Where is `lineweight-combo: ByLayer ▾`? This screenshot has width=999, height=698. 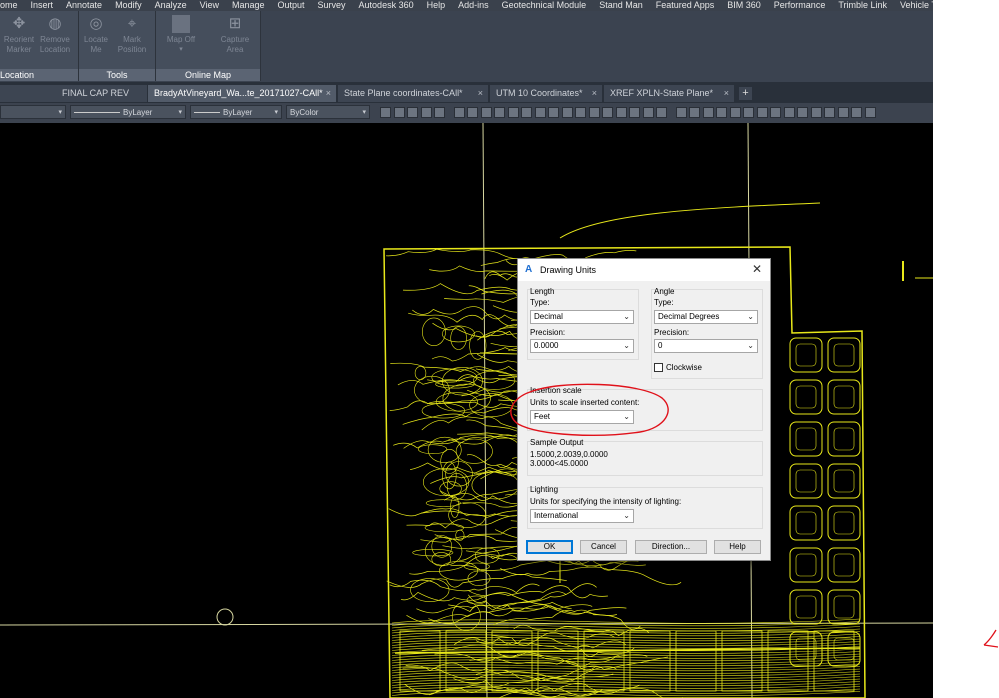
lineweight-combo: ByLayer ▾ is located at coordinates (236, 112).